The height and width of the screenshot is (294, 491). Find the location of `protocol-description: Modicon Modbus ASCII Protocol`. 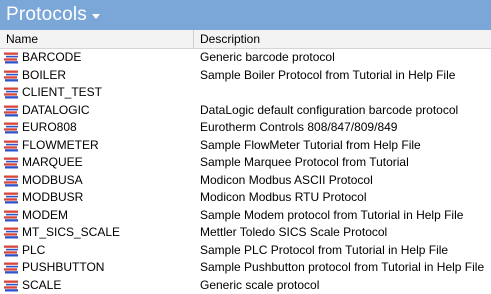

protocol-description: Modicon Modbus ASCII Protocol is located at coordinates (286, 179).